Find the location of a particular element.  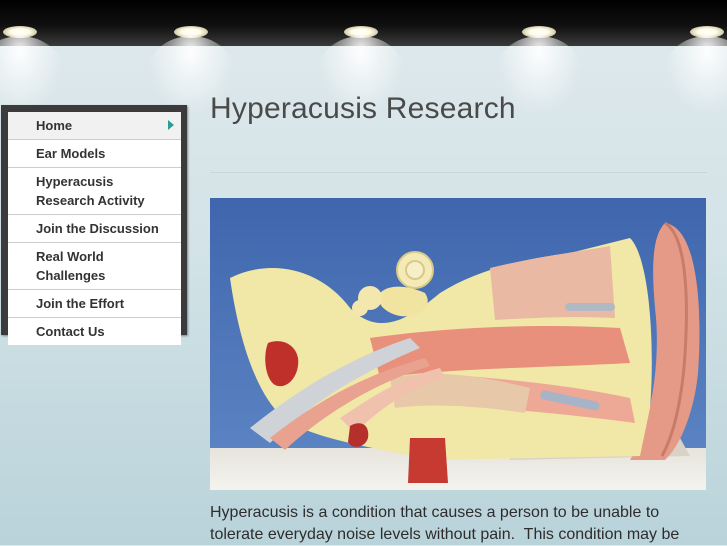

nav-item-join-discussion: Join the Discussion is located at coordinates (94, 229).